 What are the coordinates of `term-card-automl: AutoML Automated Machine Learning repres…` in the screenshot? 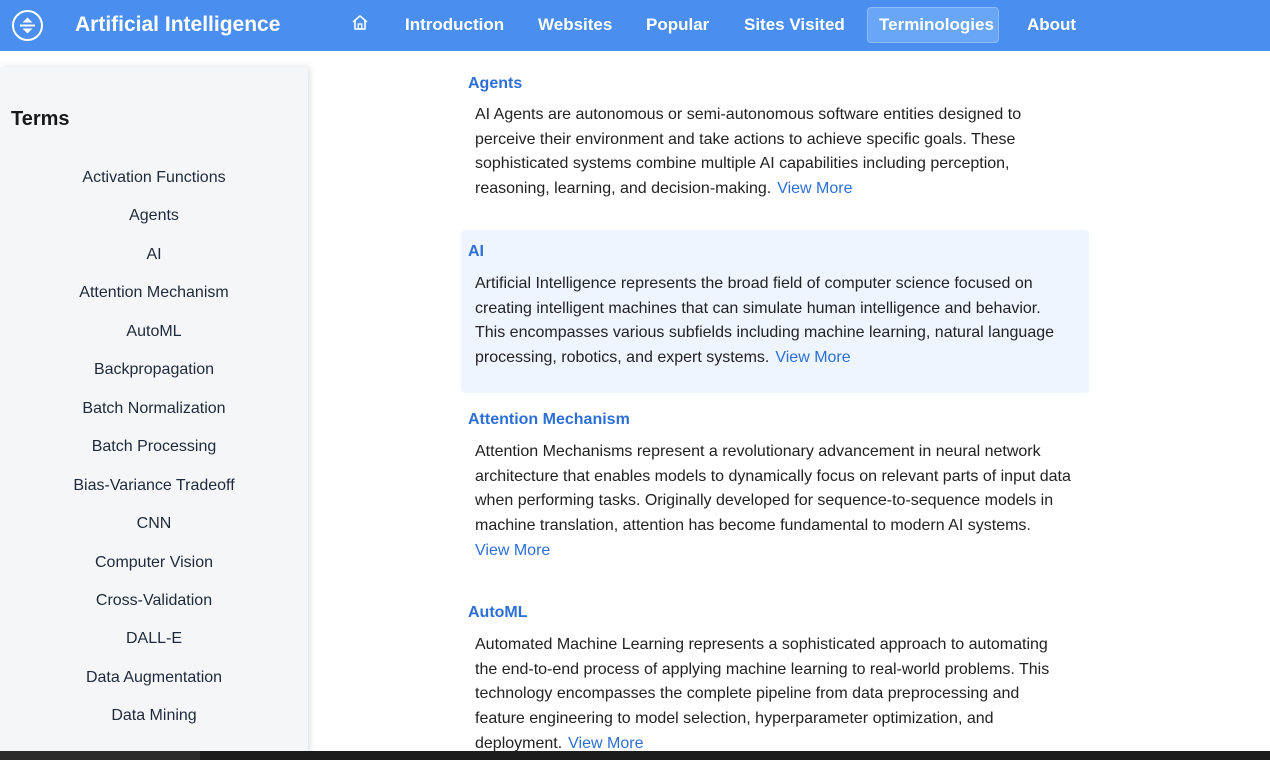 It's located at (775, 672).